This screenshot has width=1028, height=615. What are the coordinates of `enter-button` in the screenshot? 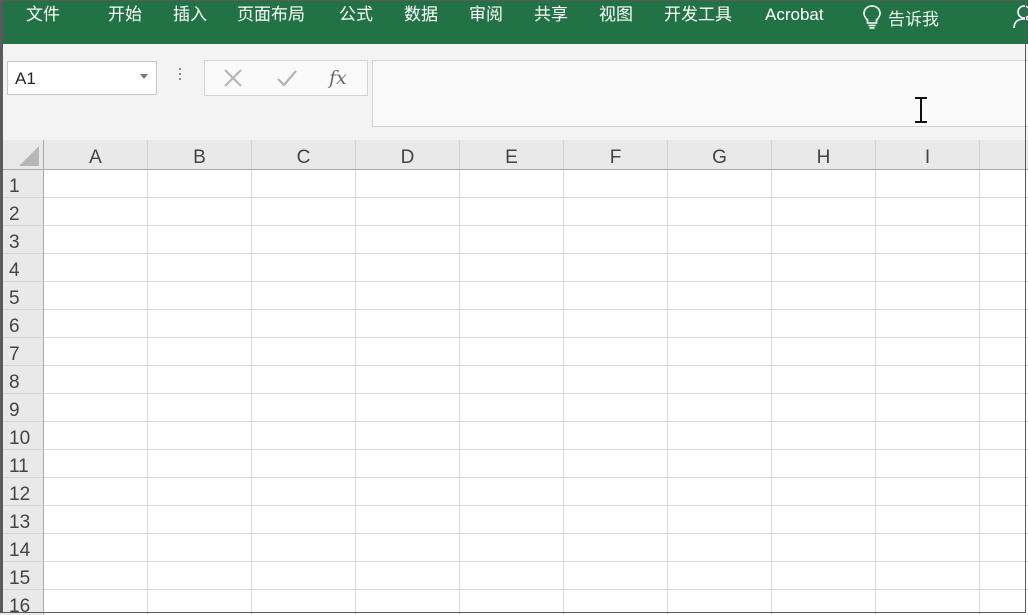 It's located at (287, 78).